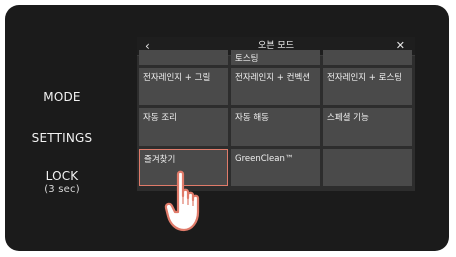 This screenshot has height=257, width=456. I want to click on mode-button: MODE, so click(62, 97).